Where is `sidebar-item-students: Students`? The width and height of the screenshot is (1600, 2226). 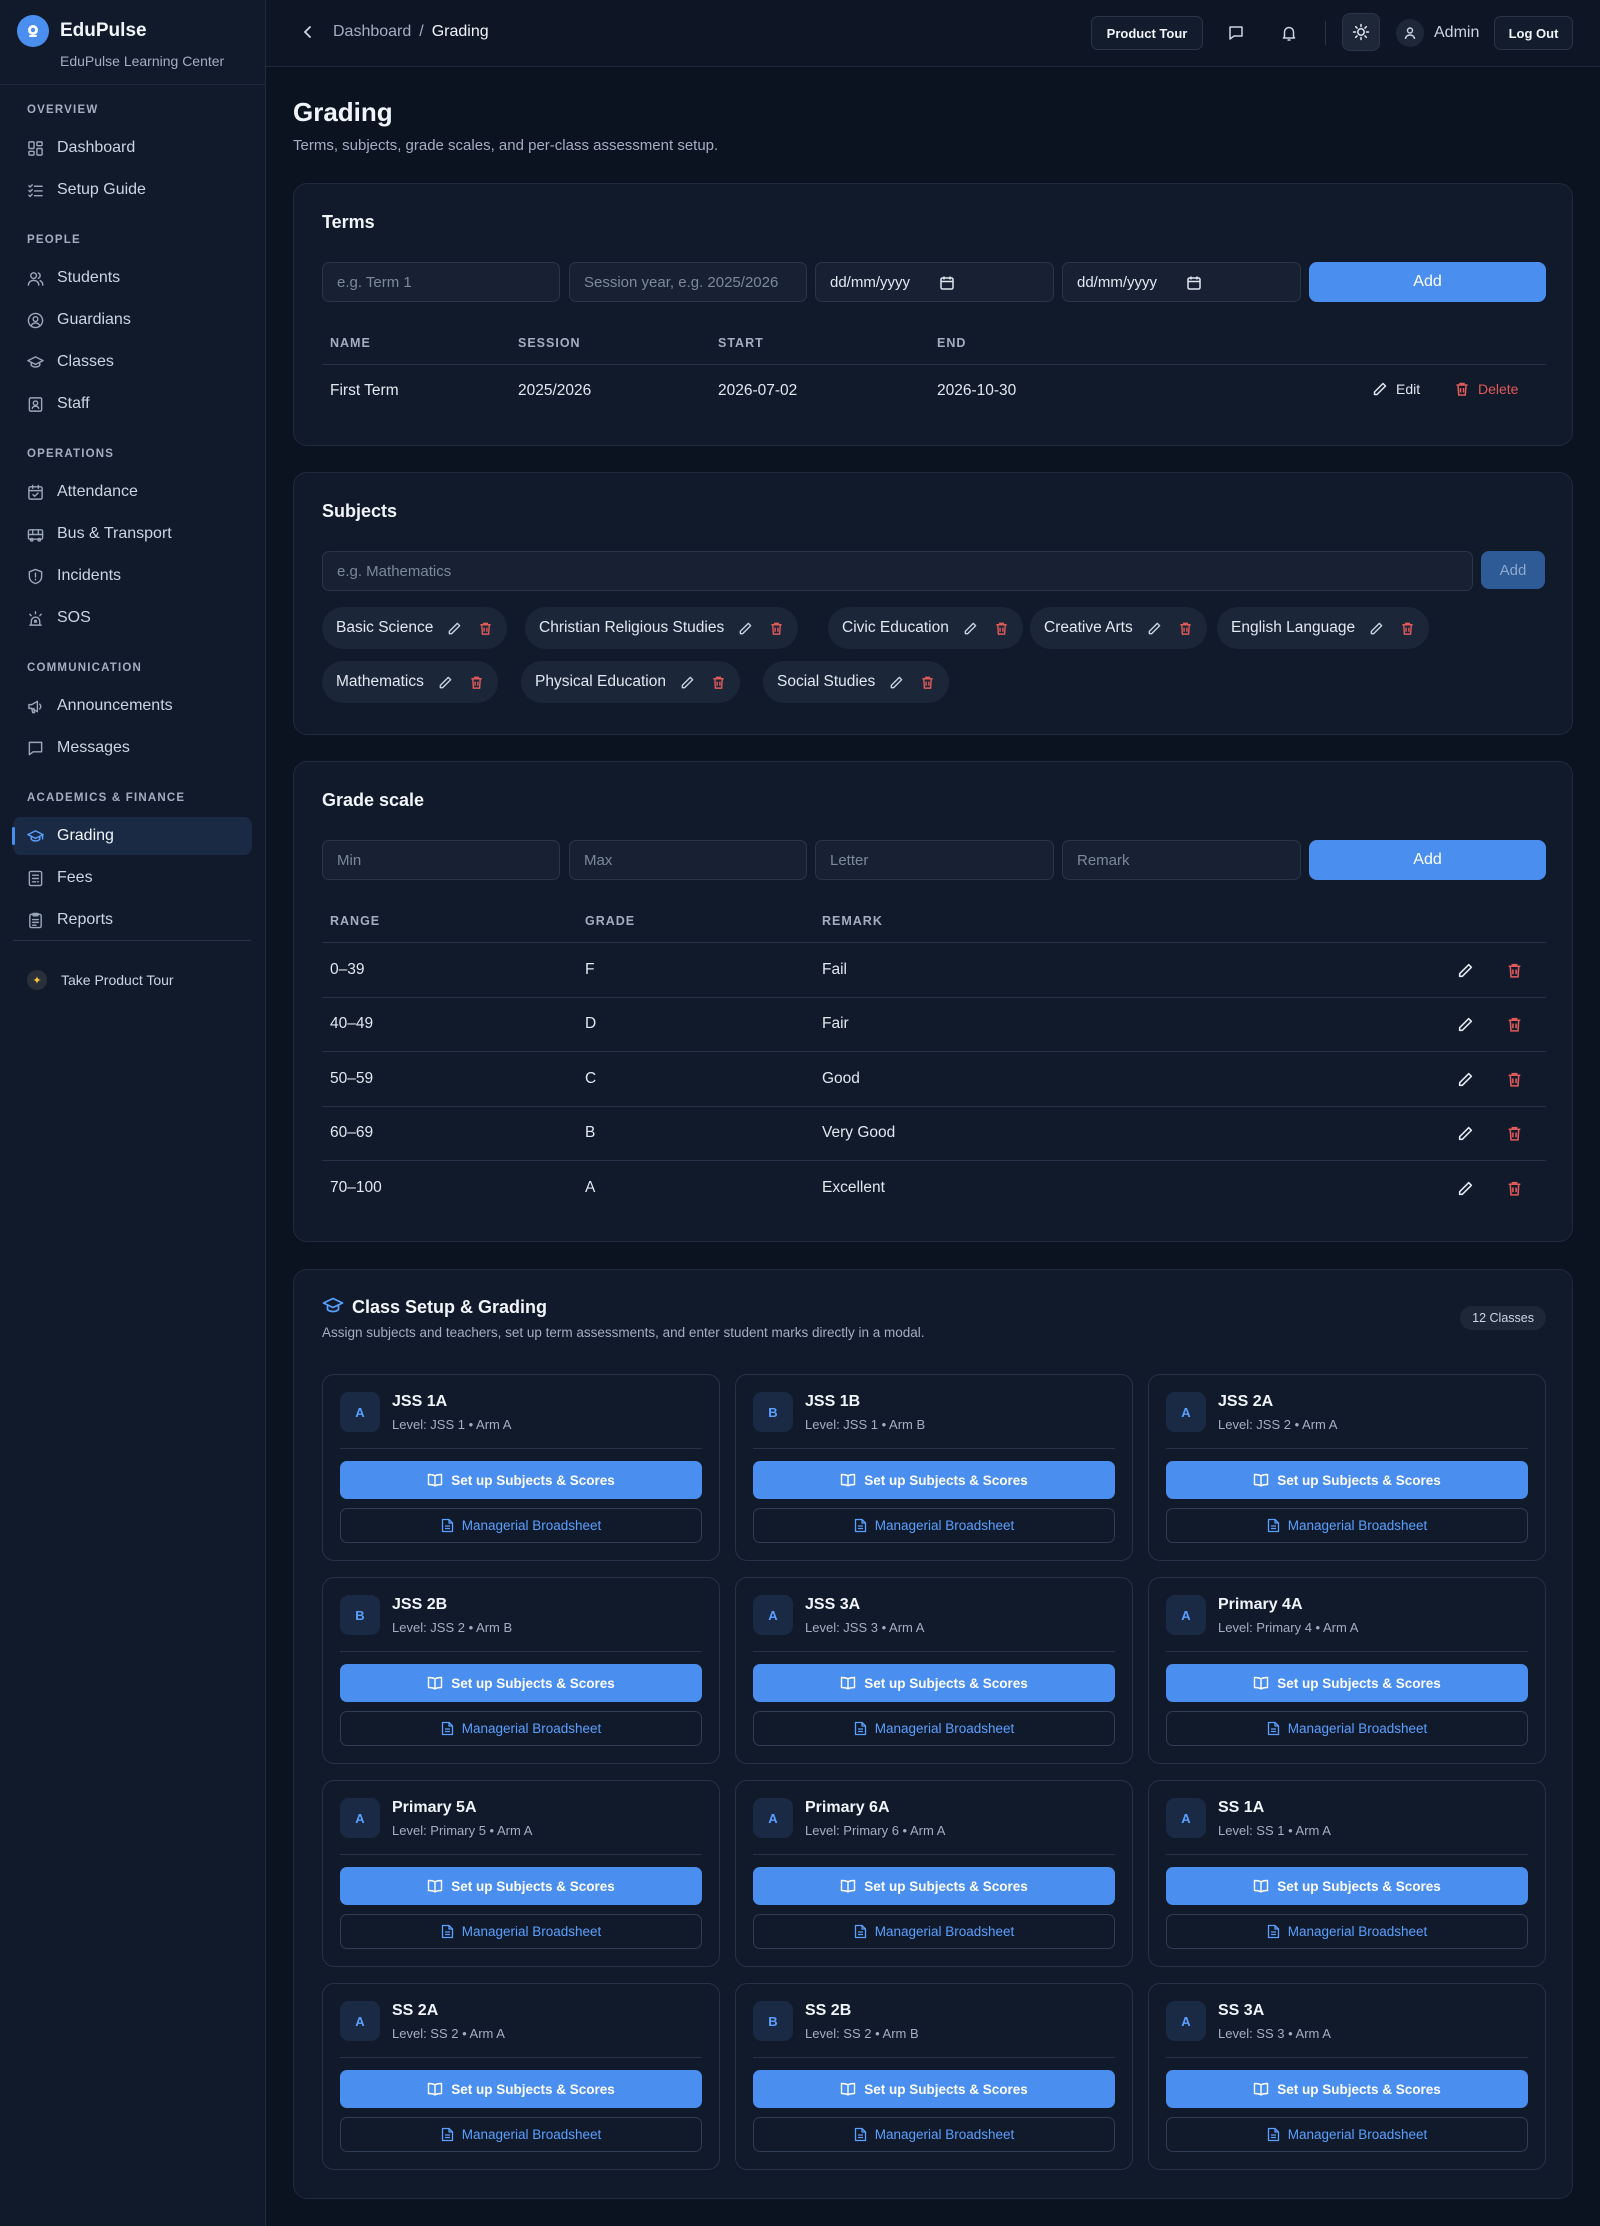 sidebar-item-students: Students is located at coordinates (132, 278).